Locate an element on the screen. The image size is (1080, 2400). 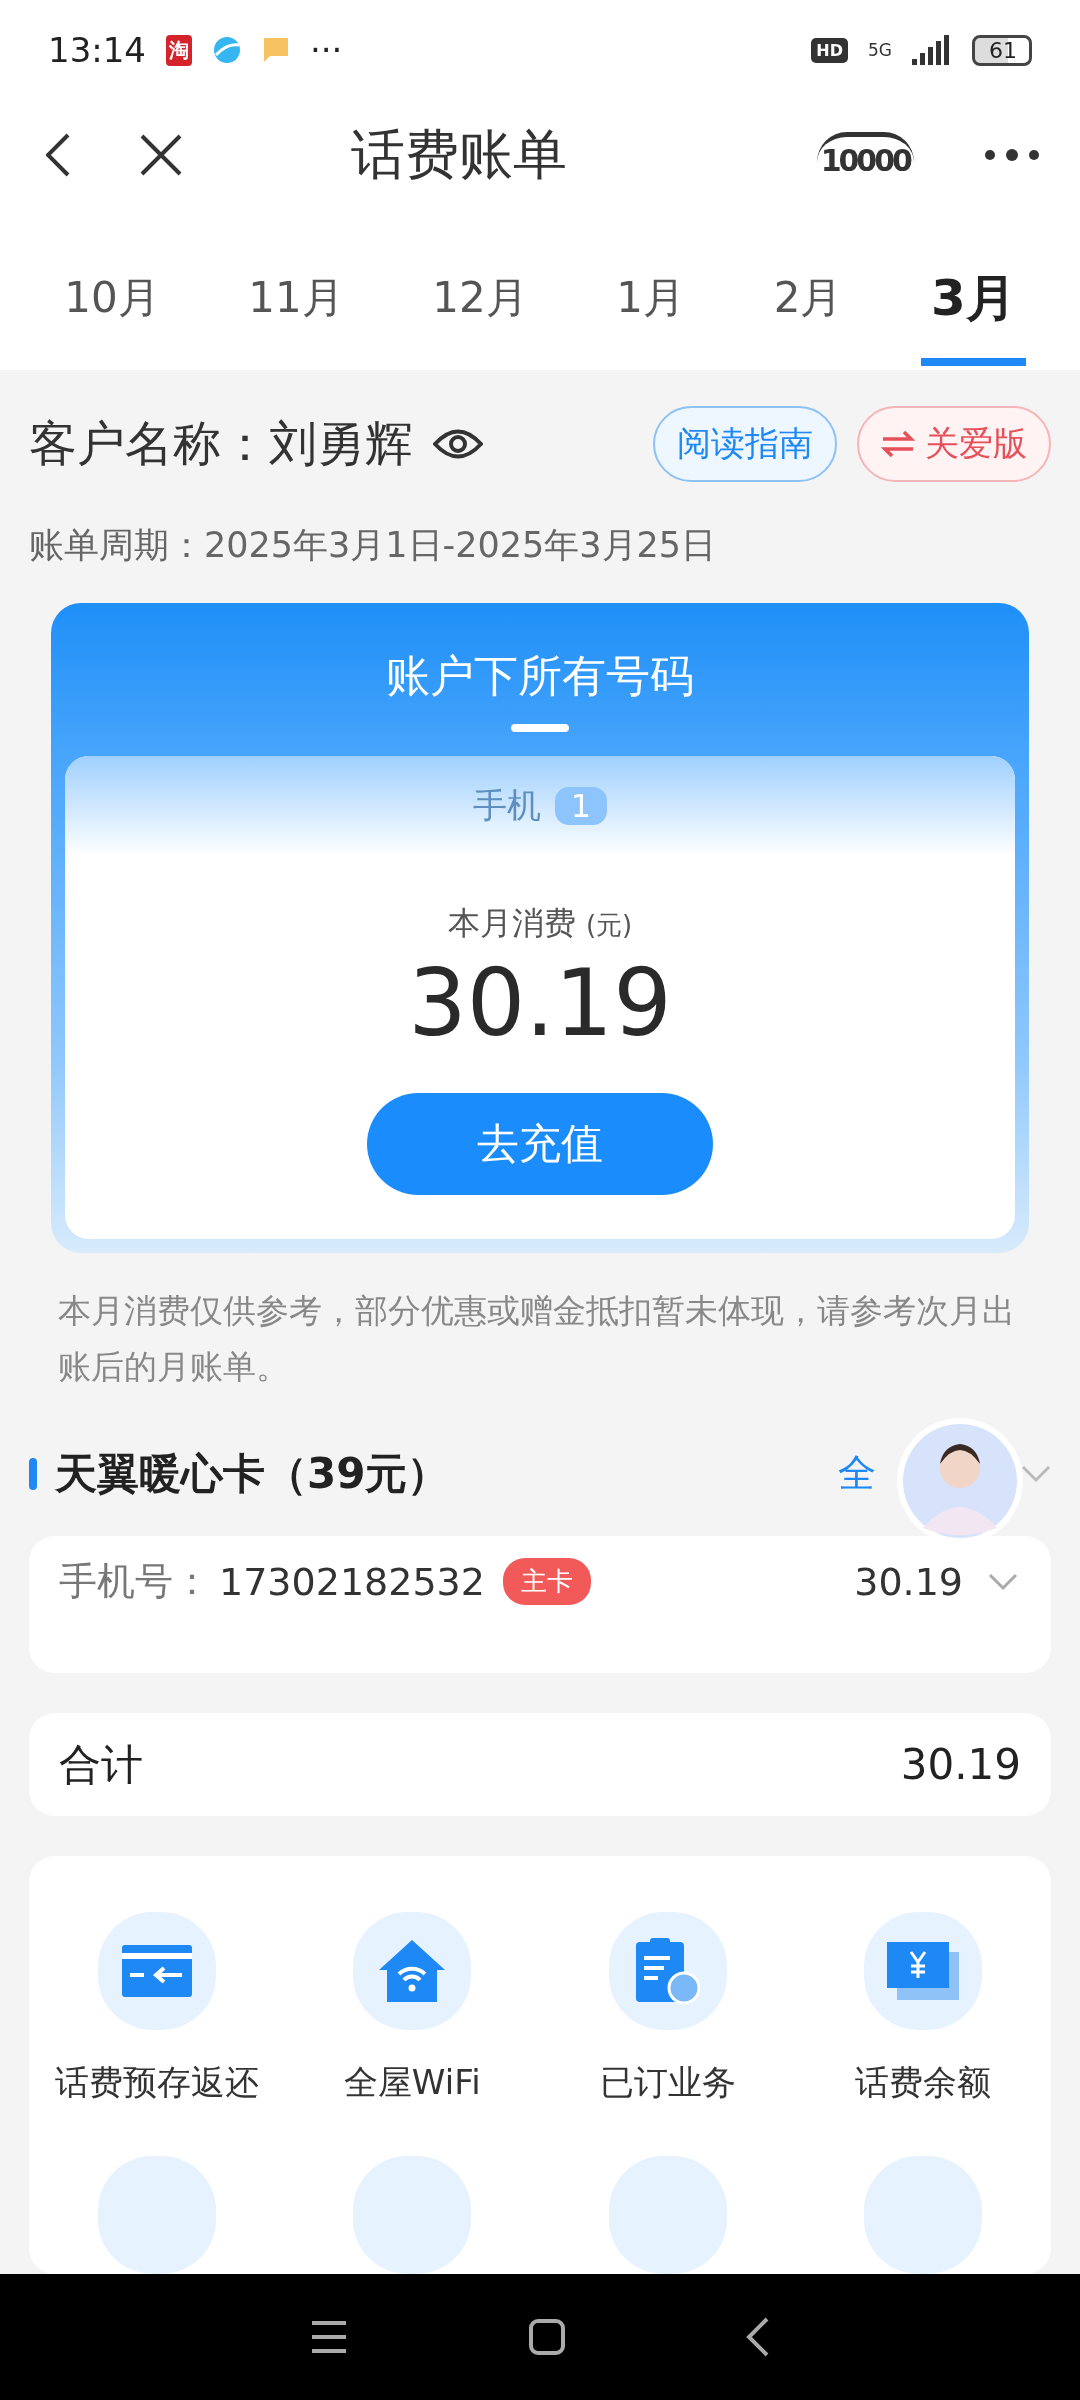
phone-label: 手机号： is located at coordinates (135, 1582).